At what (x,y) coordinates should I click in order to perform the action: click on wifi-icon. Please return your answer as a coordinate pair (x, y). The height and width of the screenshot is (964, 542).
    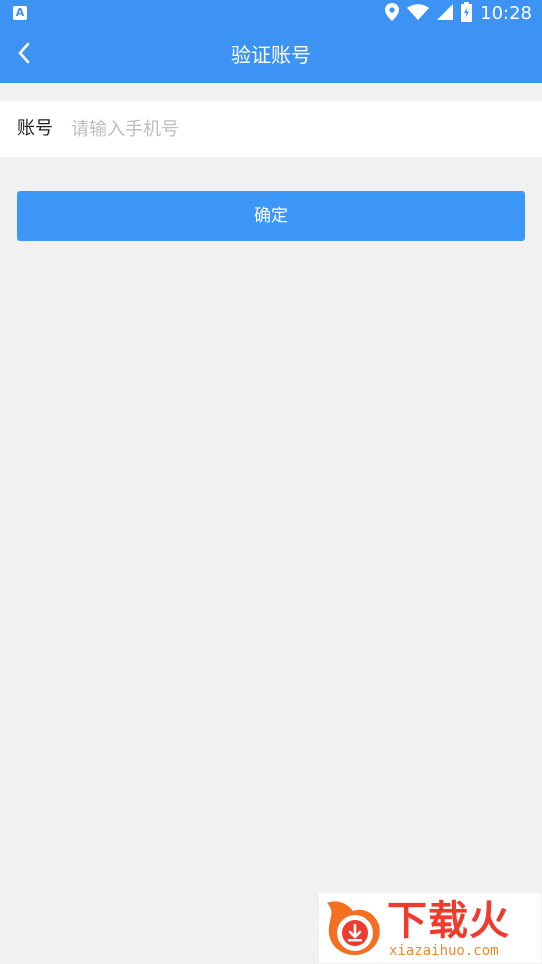
    Looking at the image, I should click on (418, 14).